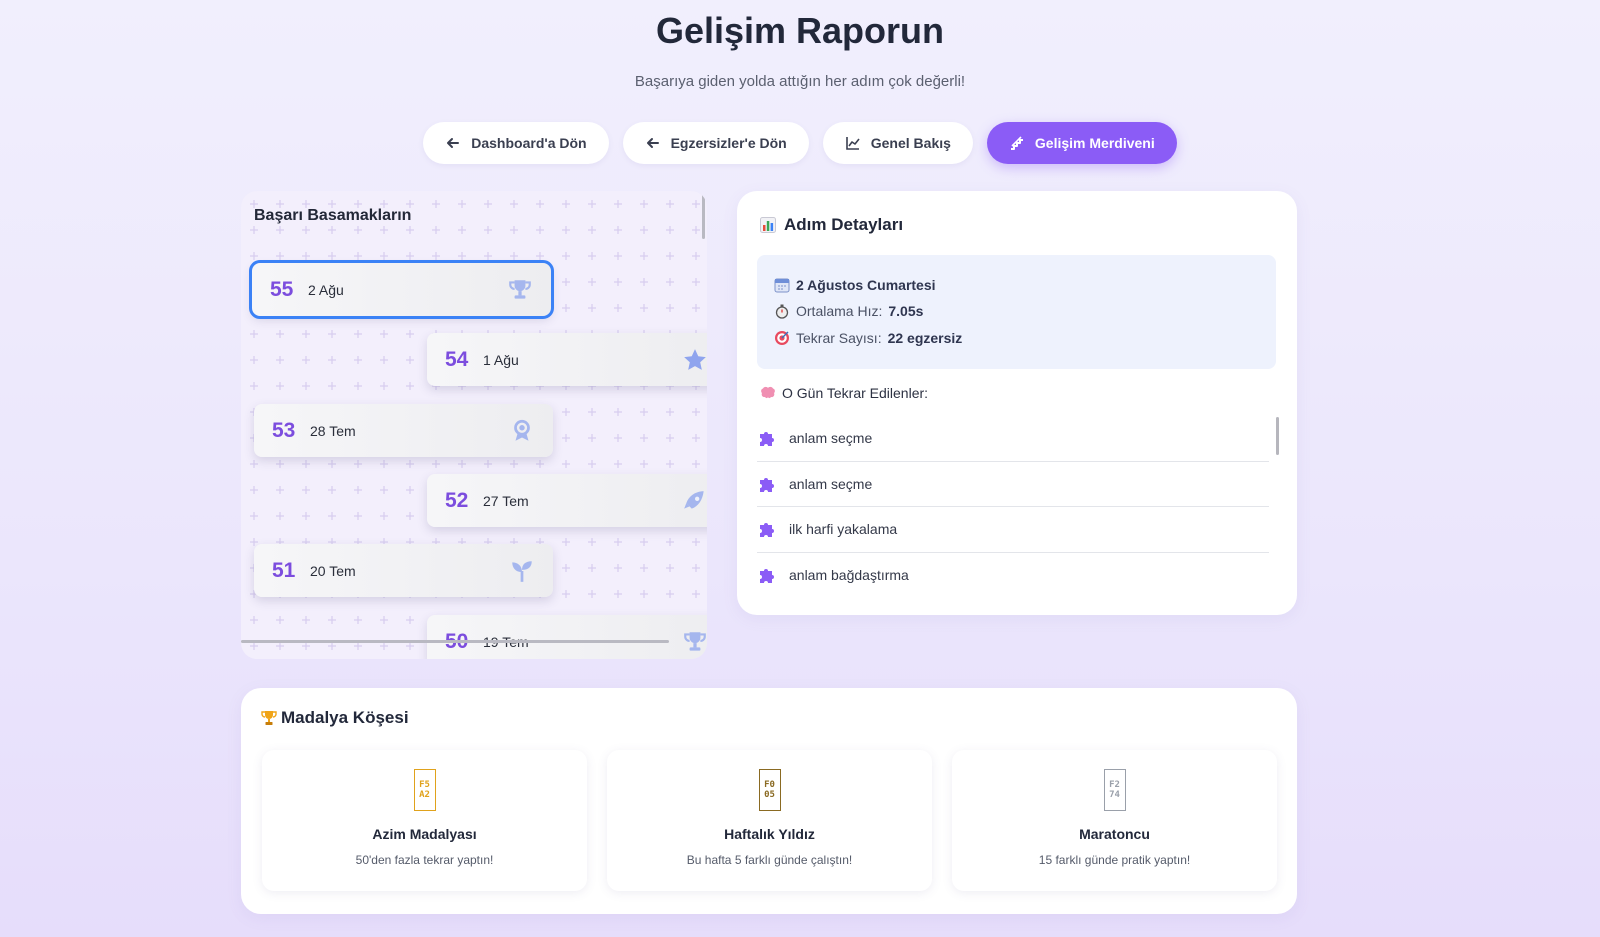 The width and height of the screenshot is (1600, 937). I want to click on date-line: 2 Ağustos Cumartesi, so click(855, 285).